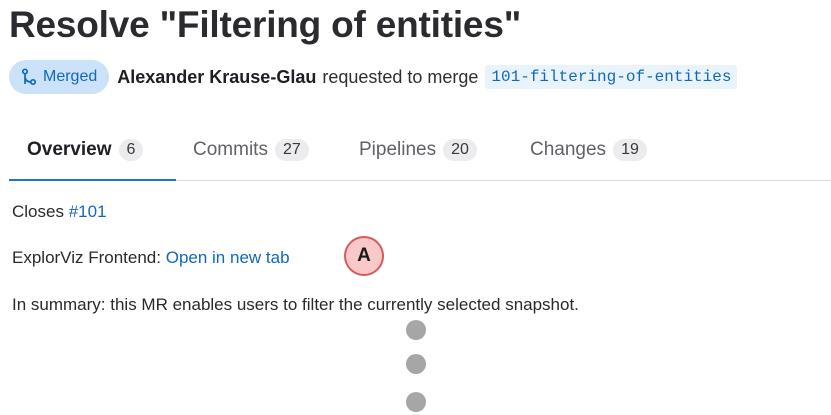 The image size is (831, 415). Describe the element at coordinates (291, 150) in the screenshot. I see `tab-commits-count: 27` at that location.